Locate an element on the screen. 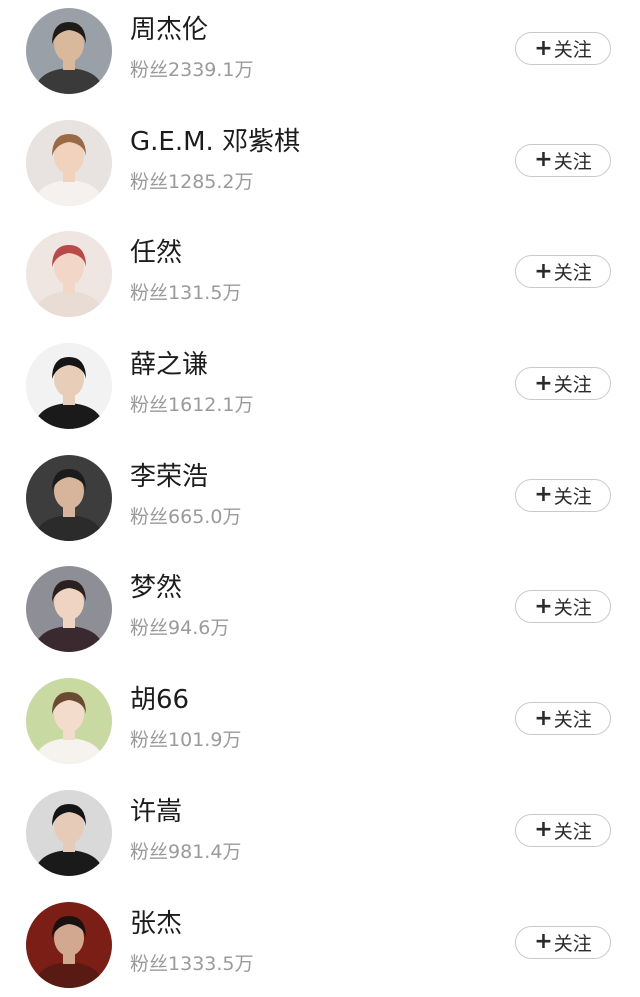  user-row: 周杰伦粉丝2339.1万 +关注 is located at coordinates (320, 52).